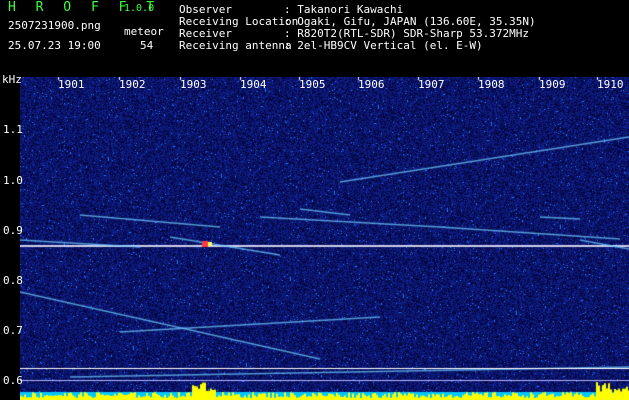 This screenshot has width=629, height=400. I want to click on y-tick-0-6: 0.6, so click(13, 380).